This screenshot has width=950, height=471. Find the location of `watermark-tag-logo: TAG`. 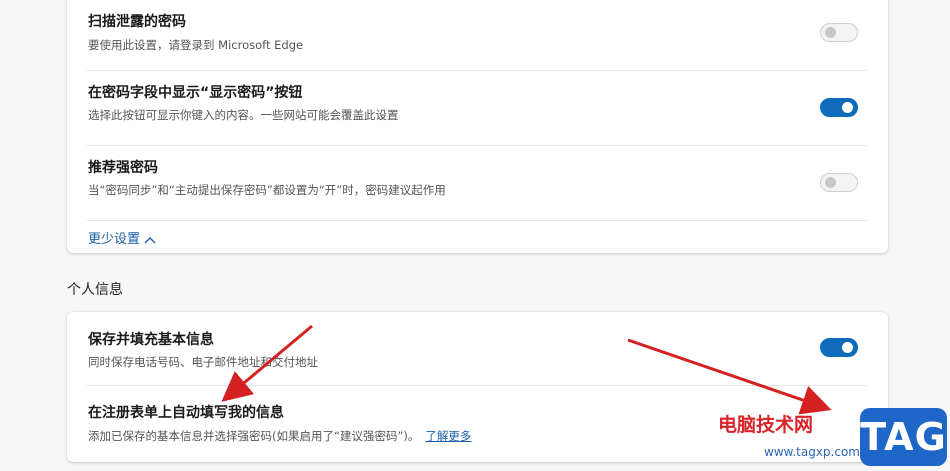

watermark-tag-logo: TAG is located at coordinates (903, 437).